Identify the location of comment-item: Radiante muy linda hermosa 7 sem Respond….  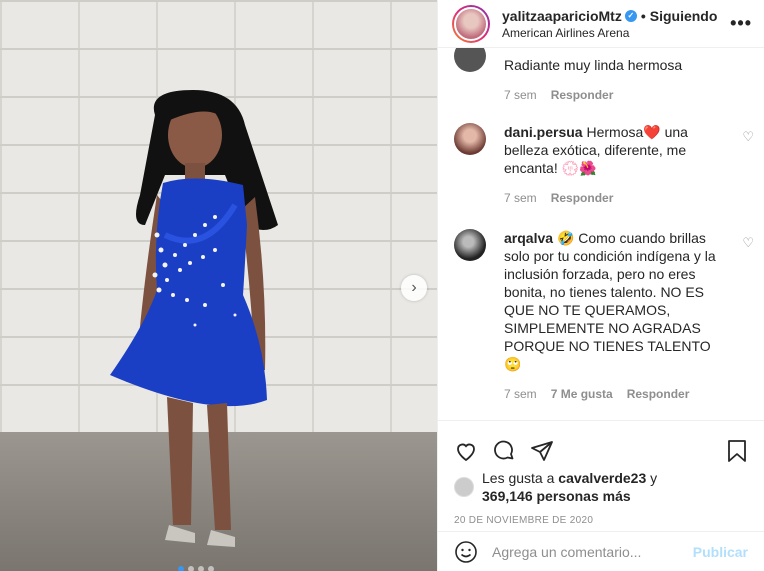
(604, 75).